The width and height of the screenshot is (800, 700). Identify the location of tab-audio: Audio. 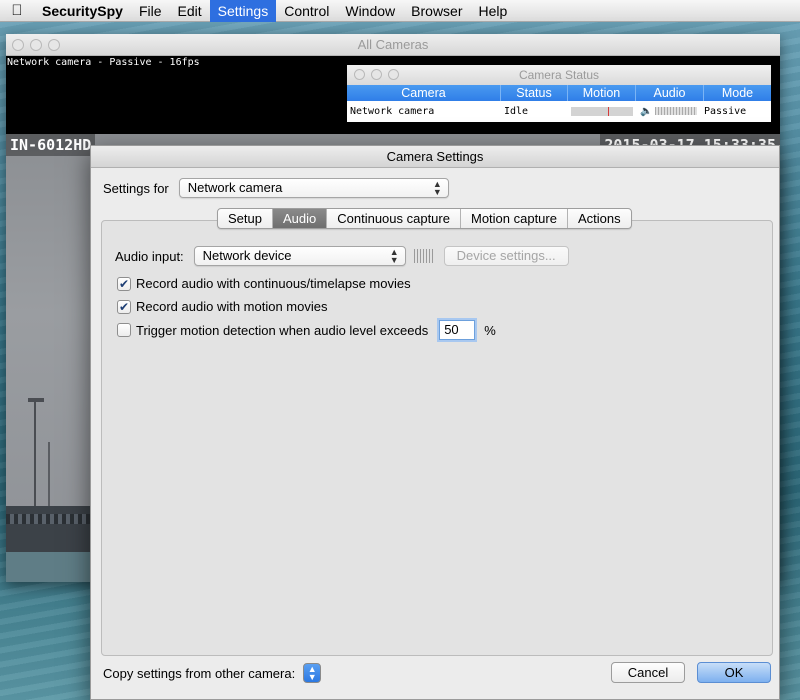
(300, 218).